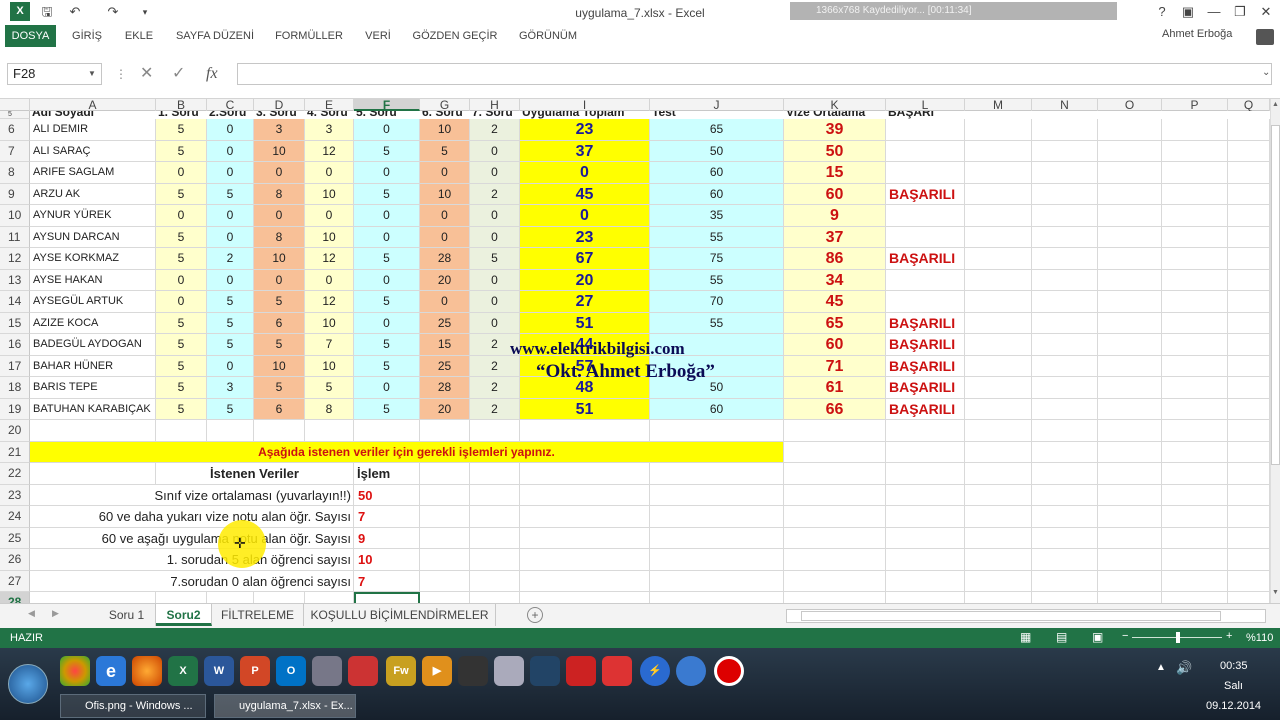 This screenshot has height=720, width=1280. Describe the element at coordinates (192, 495) in the screenshot. I see `question-cell: Sınıf vize ortalaması (yuvarlayın!!)` at that location.